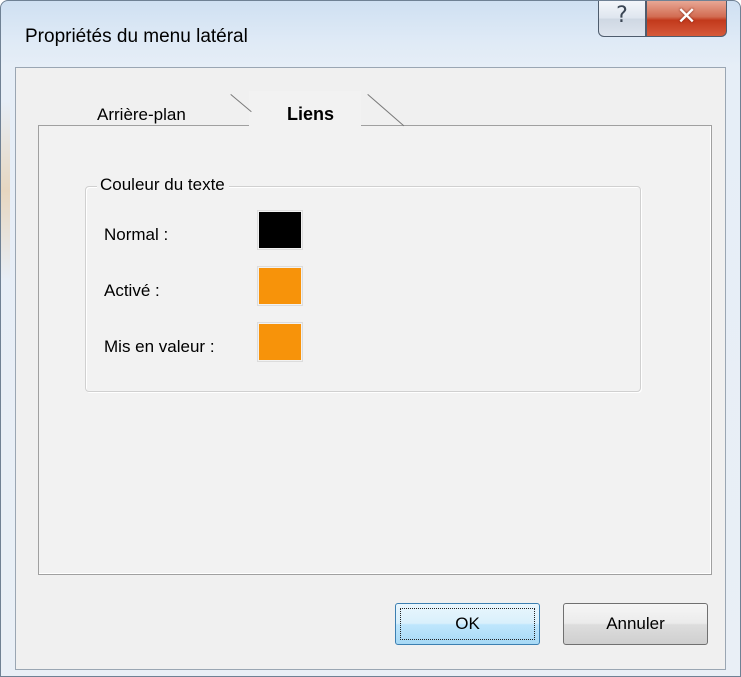  What do you see at coordinates (622, 15) in the screenshot?
I see `help-icon: ?` at bounding box center [622, 15].